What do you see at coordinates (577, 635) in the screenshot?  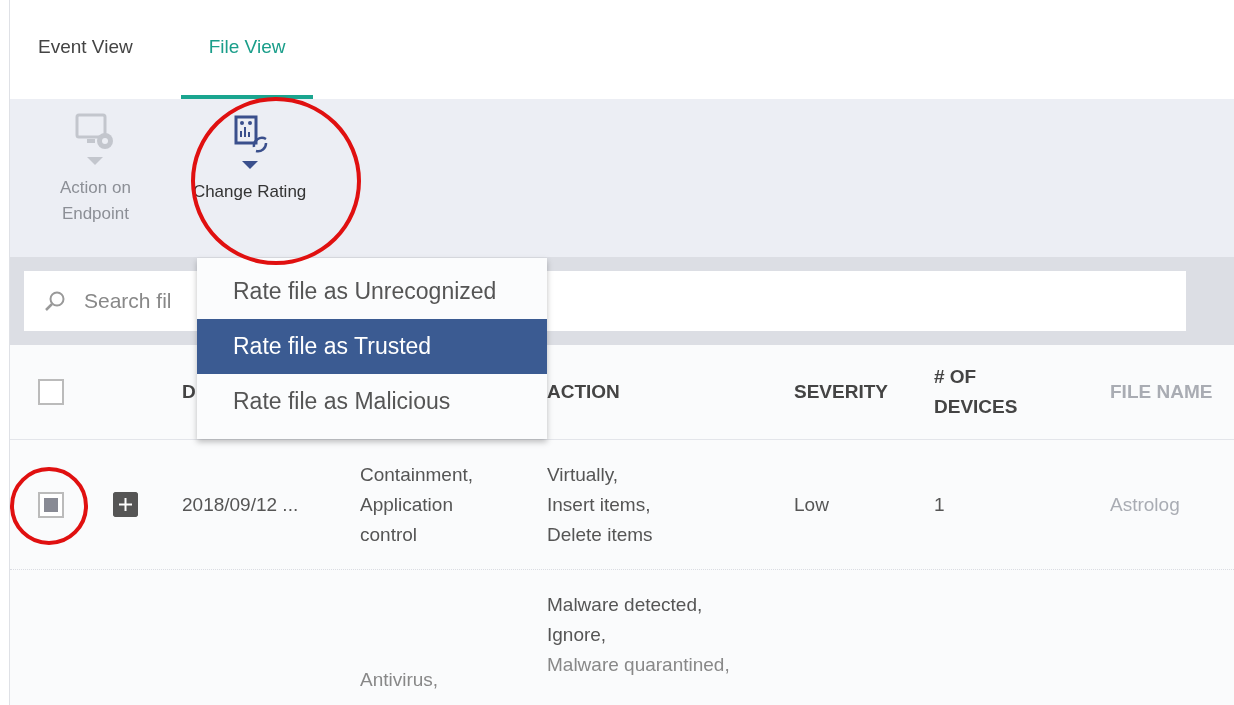 I see `action-text: Ignore,` at bounding box center [577, 635].